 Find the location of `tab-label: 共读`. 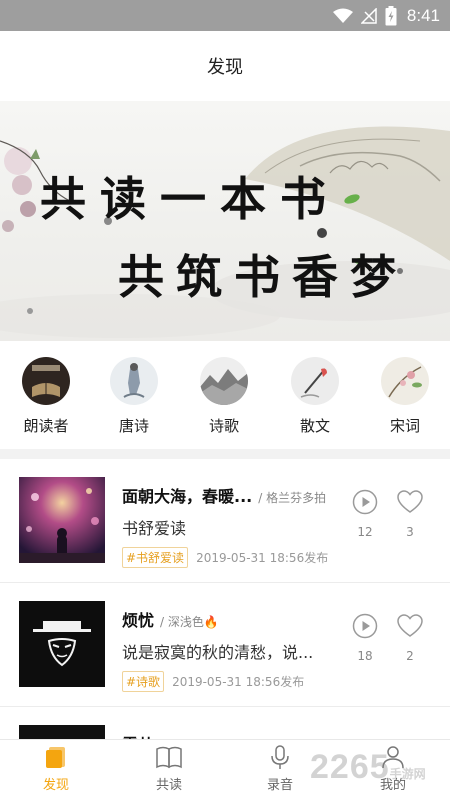

tab-label: 共读 is located at coordinates (168, 785).